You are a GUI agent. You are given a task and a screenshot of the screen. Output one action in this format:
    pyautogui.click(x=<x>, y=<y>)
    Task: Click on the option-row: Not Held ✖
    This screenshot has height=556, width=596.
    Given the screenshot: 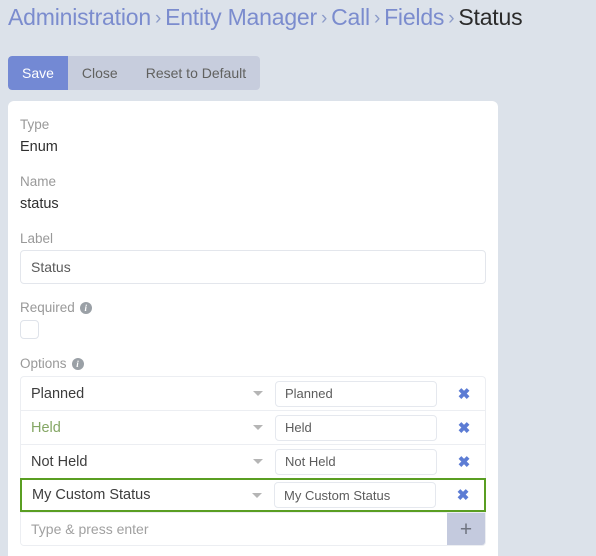 What is the action you would take?
    pyautogui.click(x=253, y=461)
    